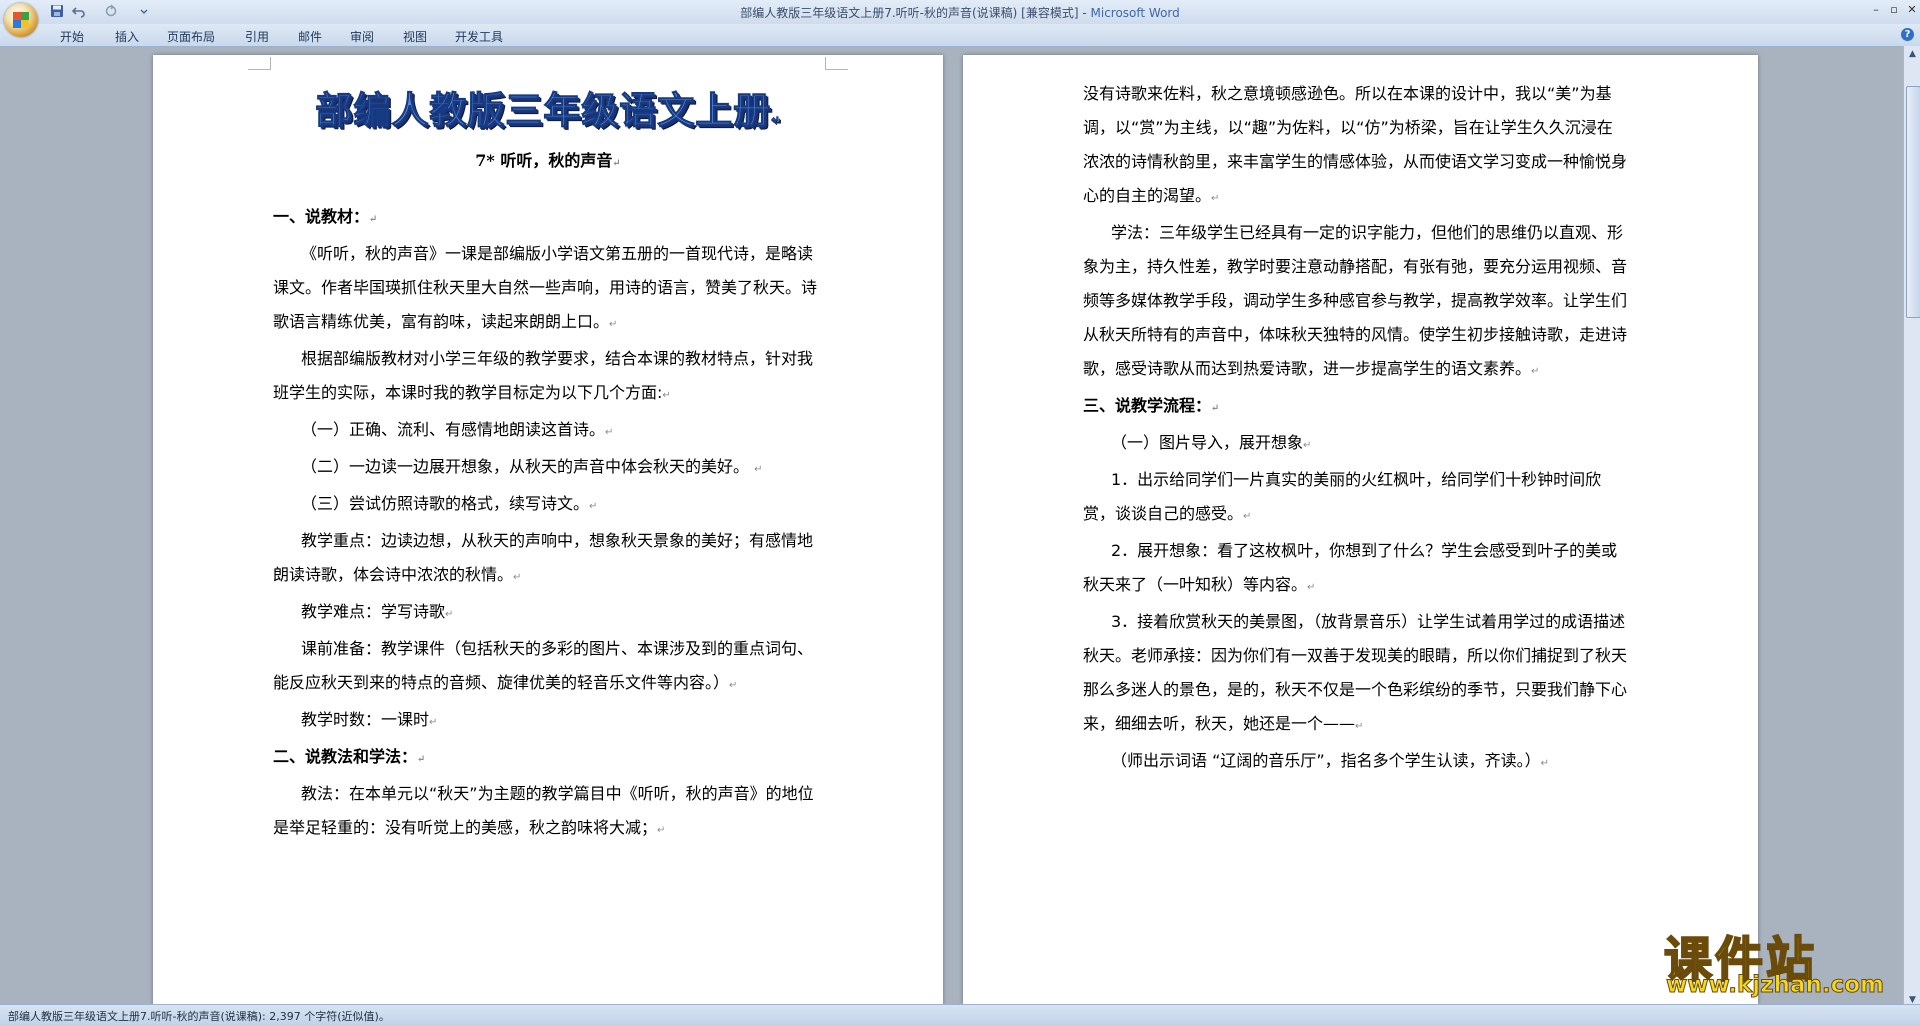  Describe the element at coordinates (479, 36) in the screenshot. I see `tab-developer: 开发工具` at that location.